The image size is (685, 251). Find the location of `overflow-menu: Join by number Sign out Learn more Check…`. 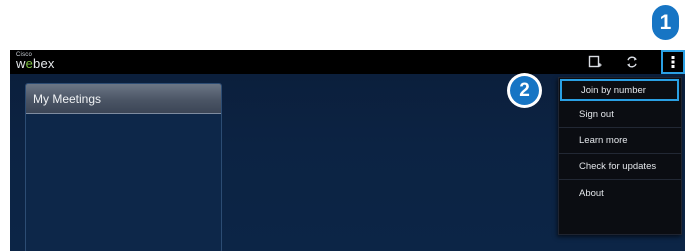

overflow-menu: Join by number Sign out Learn more Check… is located at coordinates (620, 156).